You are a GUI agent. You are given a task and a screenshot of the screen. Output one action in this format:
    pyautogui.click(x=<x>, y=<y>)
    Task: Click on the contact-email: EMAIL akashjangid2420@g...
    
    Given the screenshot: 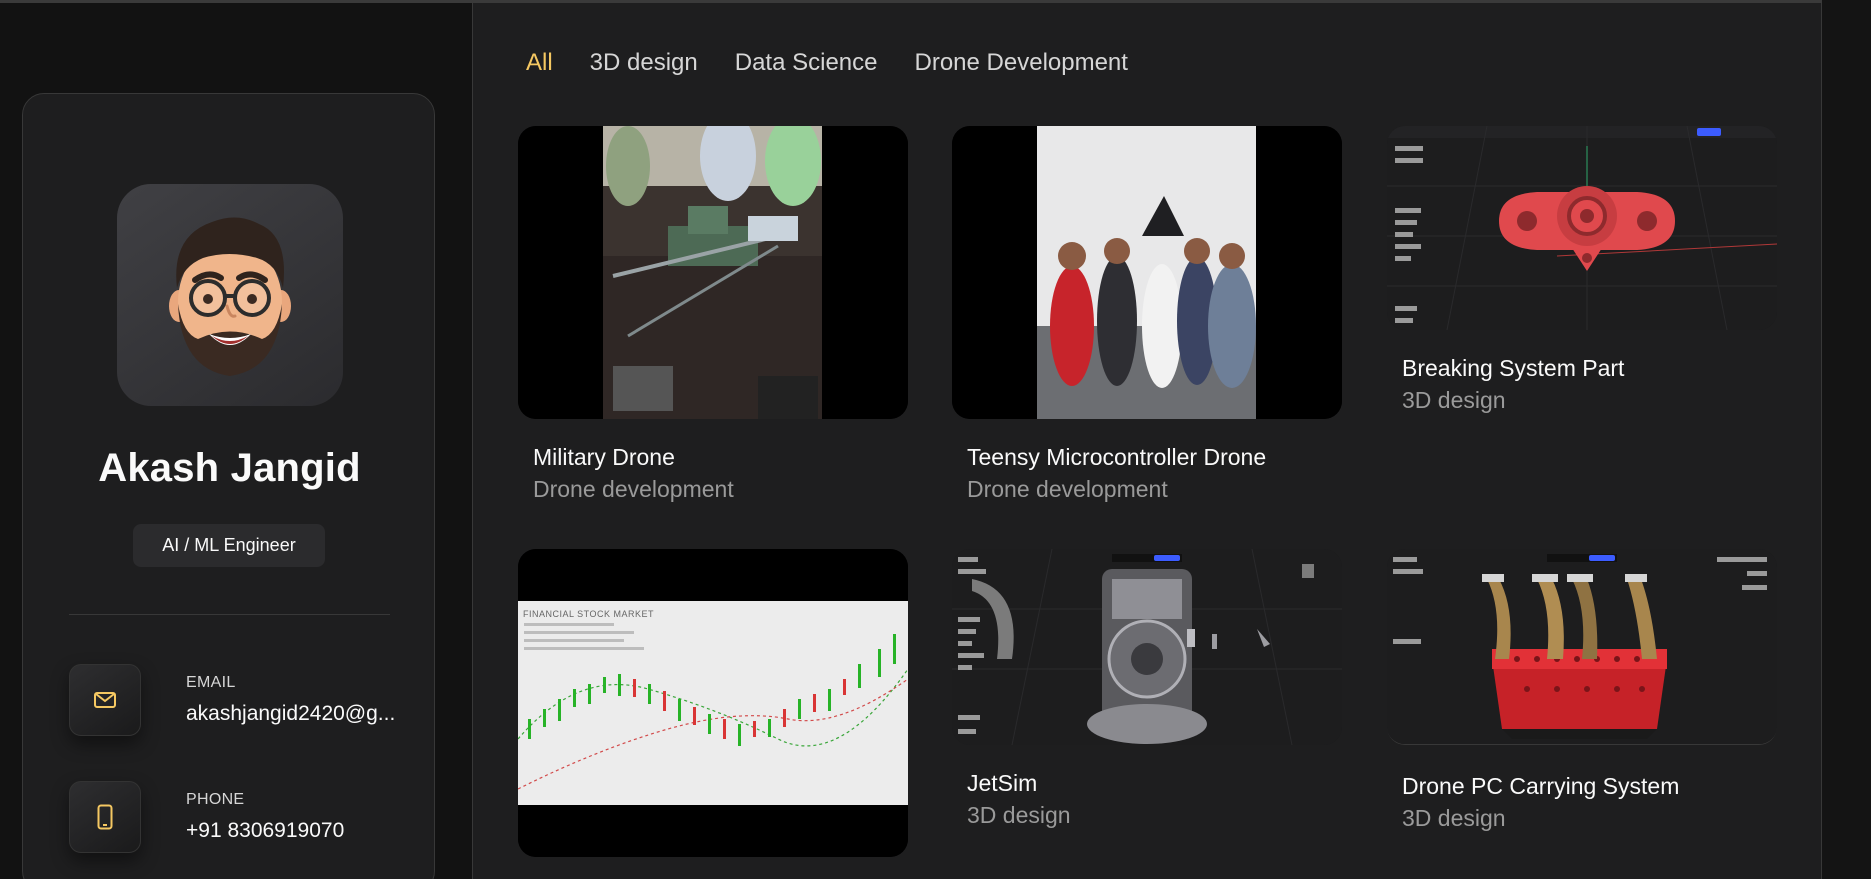 What is the action you would take?
    pyautogui.click(x=234, y=700)
    